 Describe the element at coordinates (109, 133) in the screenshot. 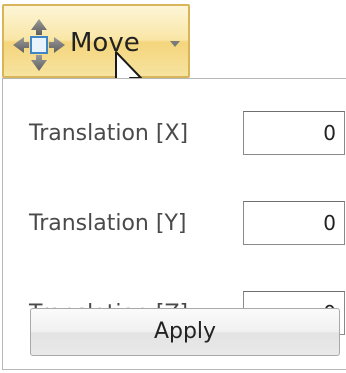

I see `translation-x-label: Translation [X]` at that location.